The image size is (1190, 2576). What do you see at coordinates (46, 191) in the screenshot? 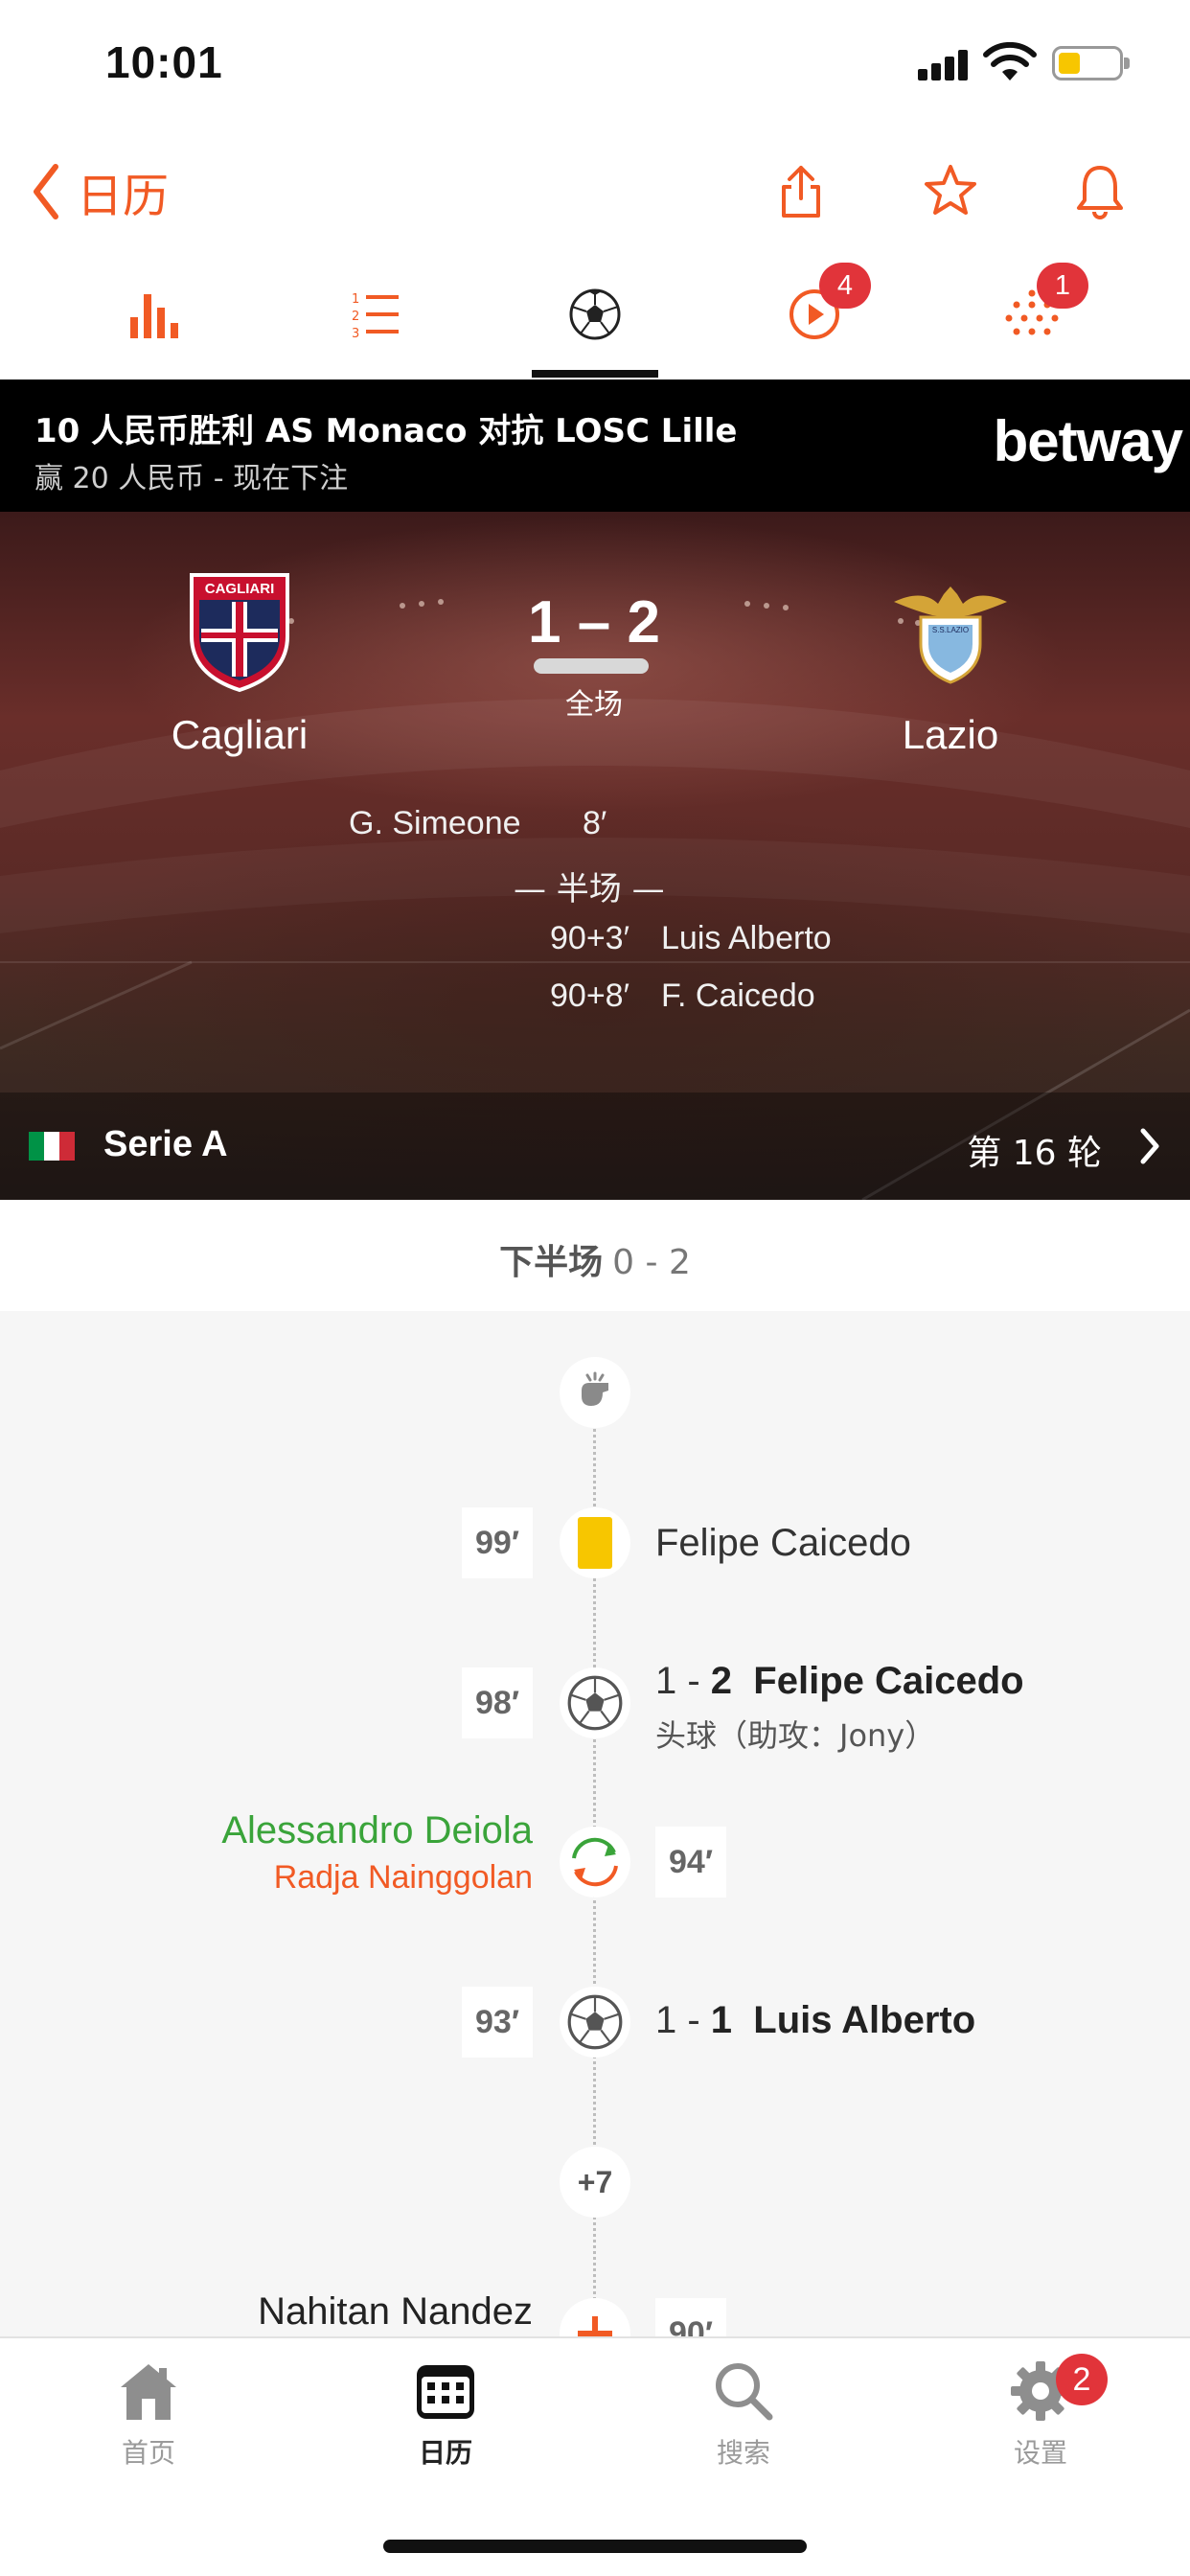
I see `chevron-left-icon` at bounding box center [46, 191].